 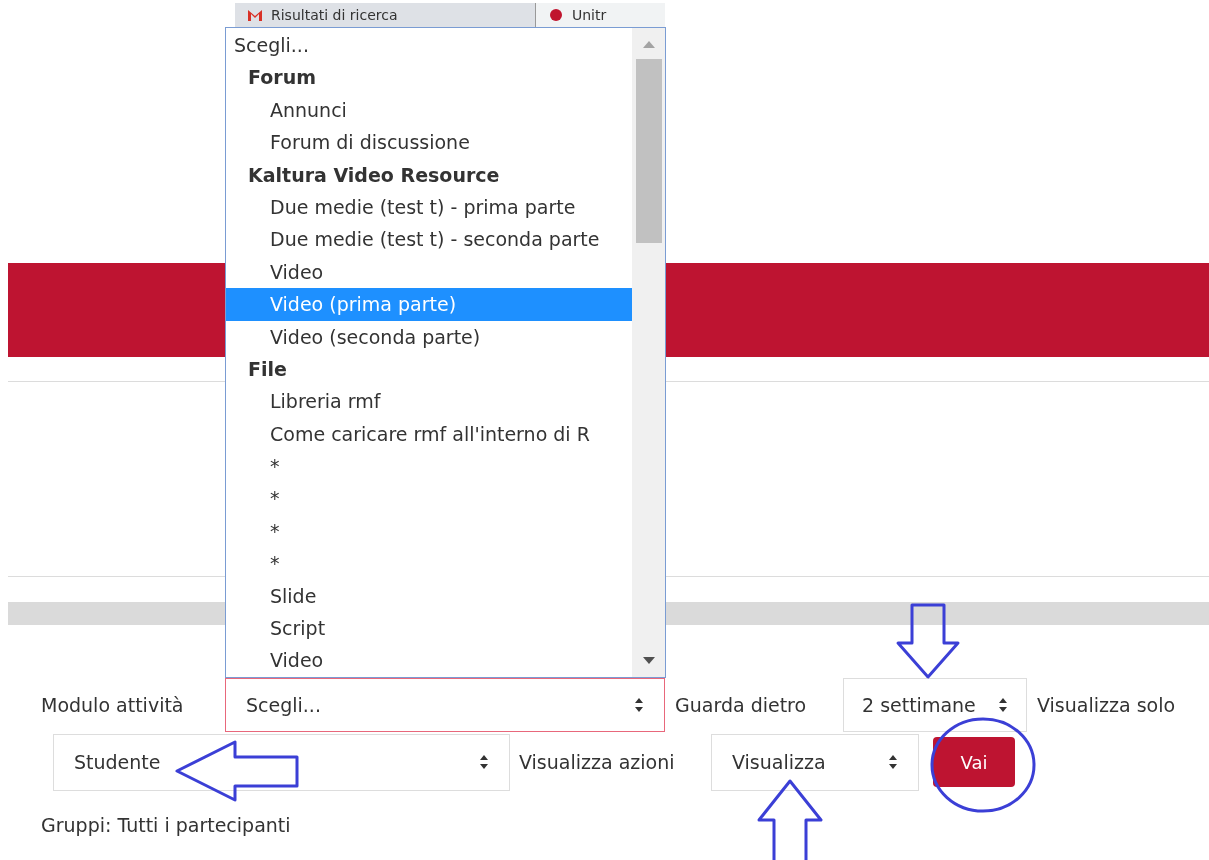 I want to click on show-actions-select: Visualizza, so click(x=815, y=762).